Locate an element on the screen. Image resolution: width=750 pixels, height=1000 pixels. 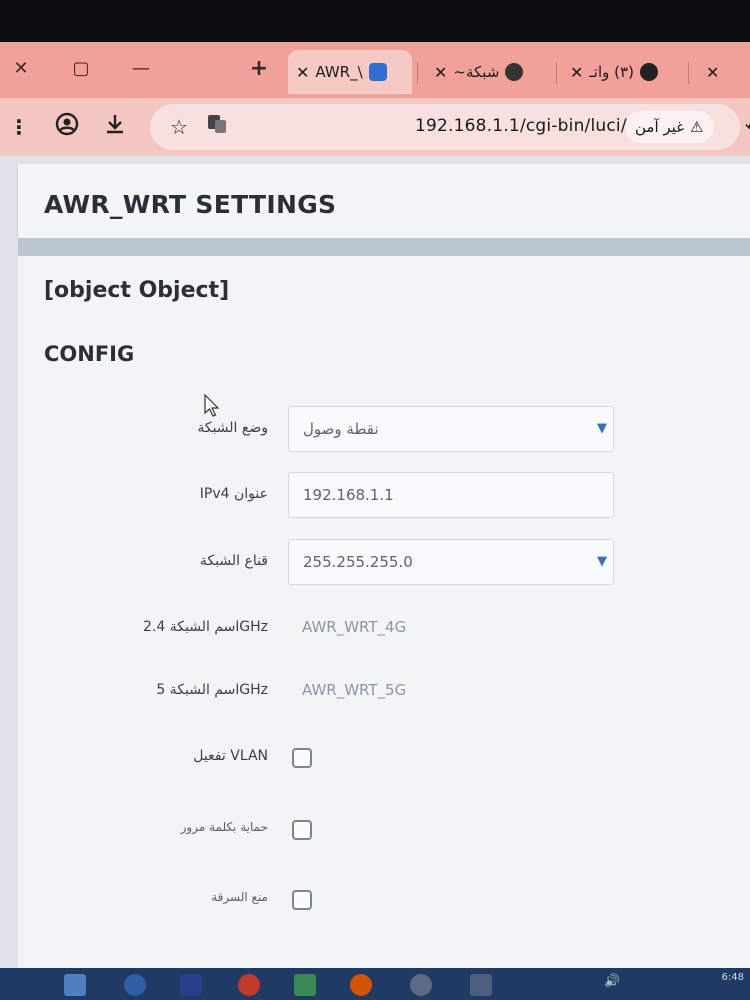
extensions-icon: ⟲ is located at coordinates (744, 127).